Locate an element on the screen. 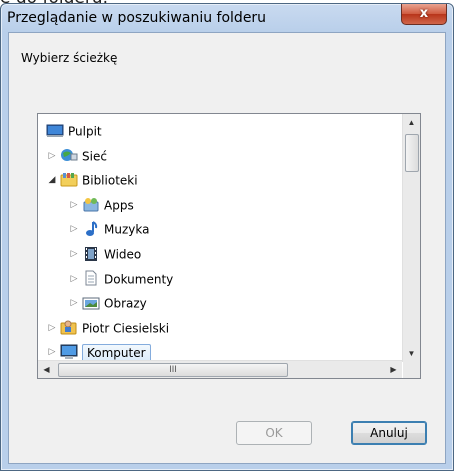 Image resolution: width=456 pixels, height=472 pixels. tree-item-apps: ▷ Apps is located at coordinates (101, 205).